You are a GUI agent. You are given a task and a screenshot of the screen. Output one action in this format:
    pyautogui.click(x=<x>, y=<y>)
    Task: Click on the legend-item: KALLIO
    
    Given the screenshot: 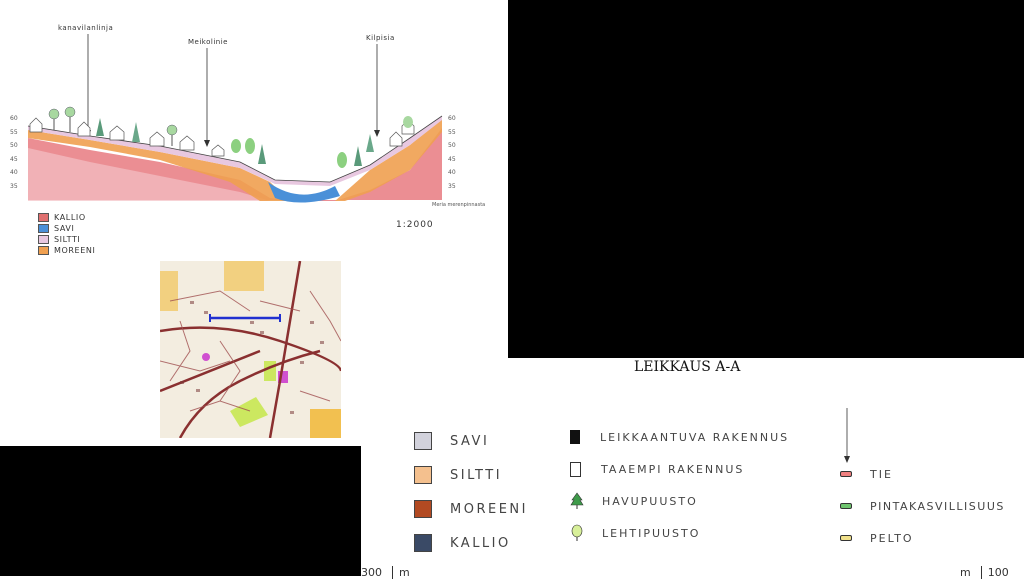 What is the action you would take?
    pyautogui.click(x=471, y=543)
    